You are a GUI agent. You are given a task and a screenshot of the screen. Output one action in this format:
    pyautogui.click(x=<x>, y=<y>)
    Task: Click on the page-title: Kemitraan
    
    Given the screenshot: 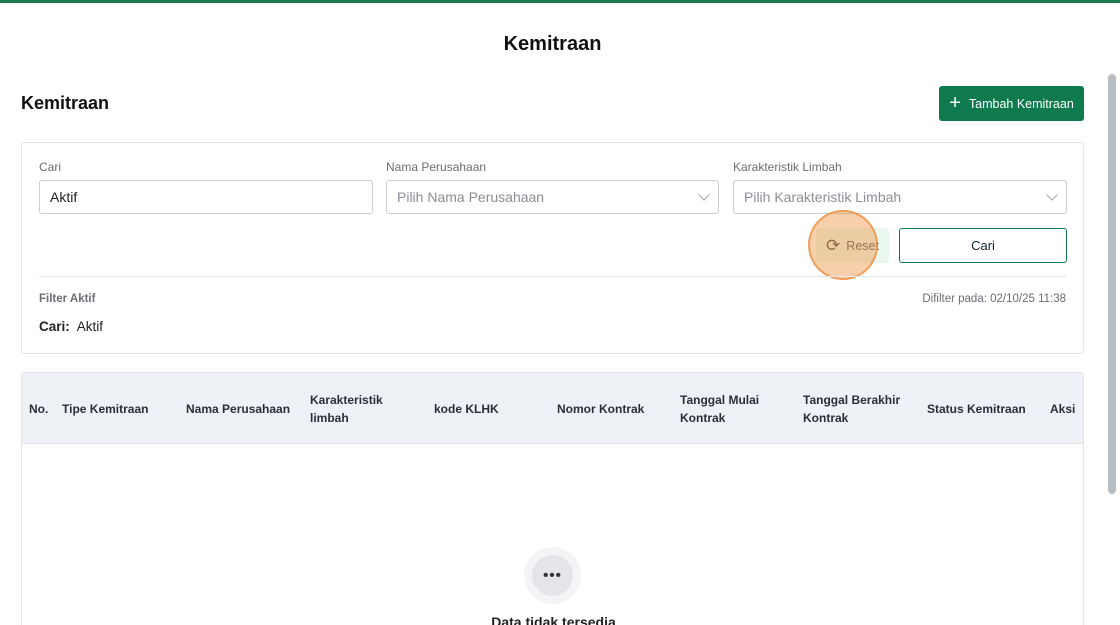 What is the action you would take?
    pyautogui.click(x=552, y=44)
    